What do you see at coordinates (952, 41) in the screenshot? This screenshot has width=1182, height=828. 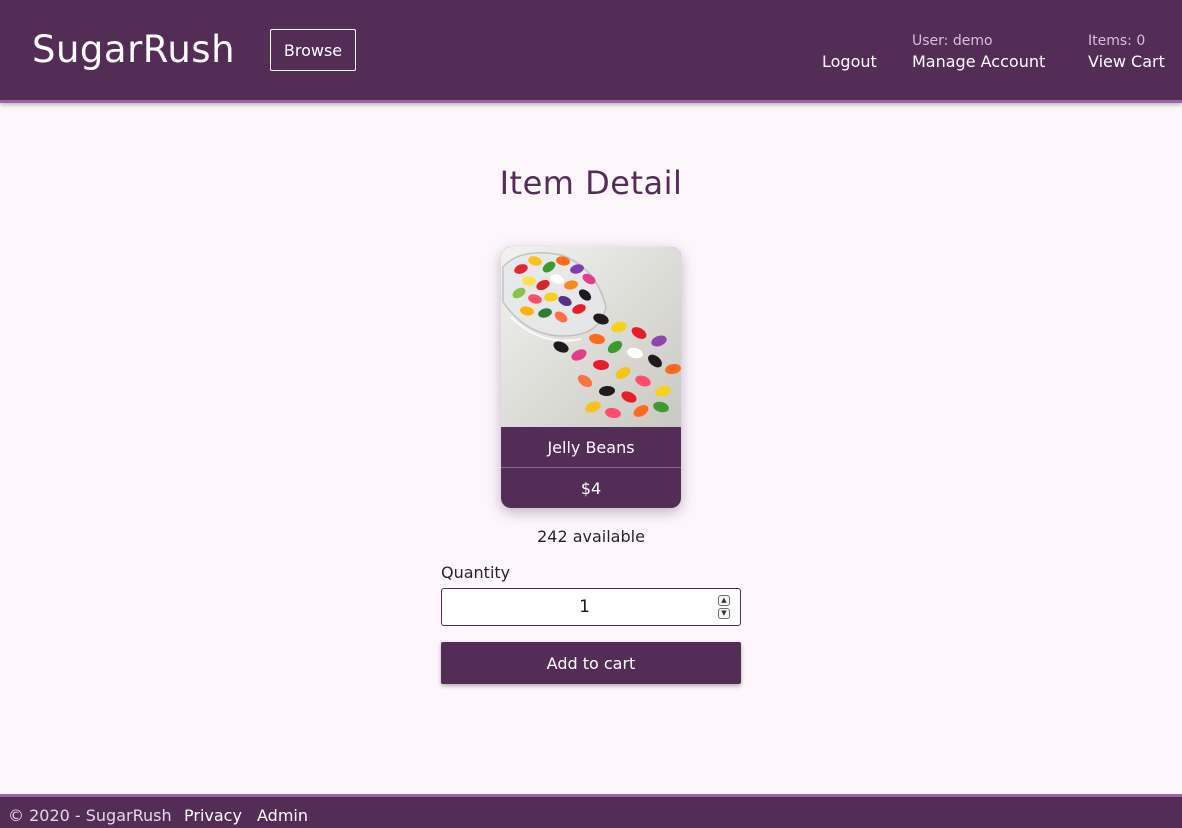 I see `user-label: User: demo` at bounding box center [952, 41].